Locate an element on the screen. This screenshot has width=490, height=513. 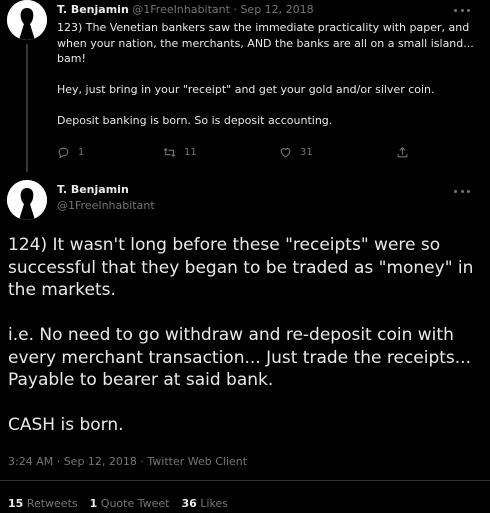
reply-icon is located at coordinates (63, 153).